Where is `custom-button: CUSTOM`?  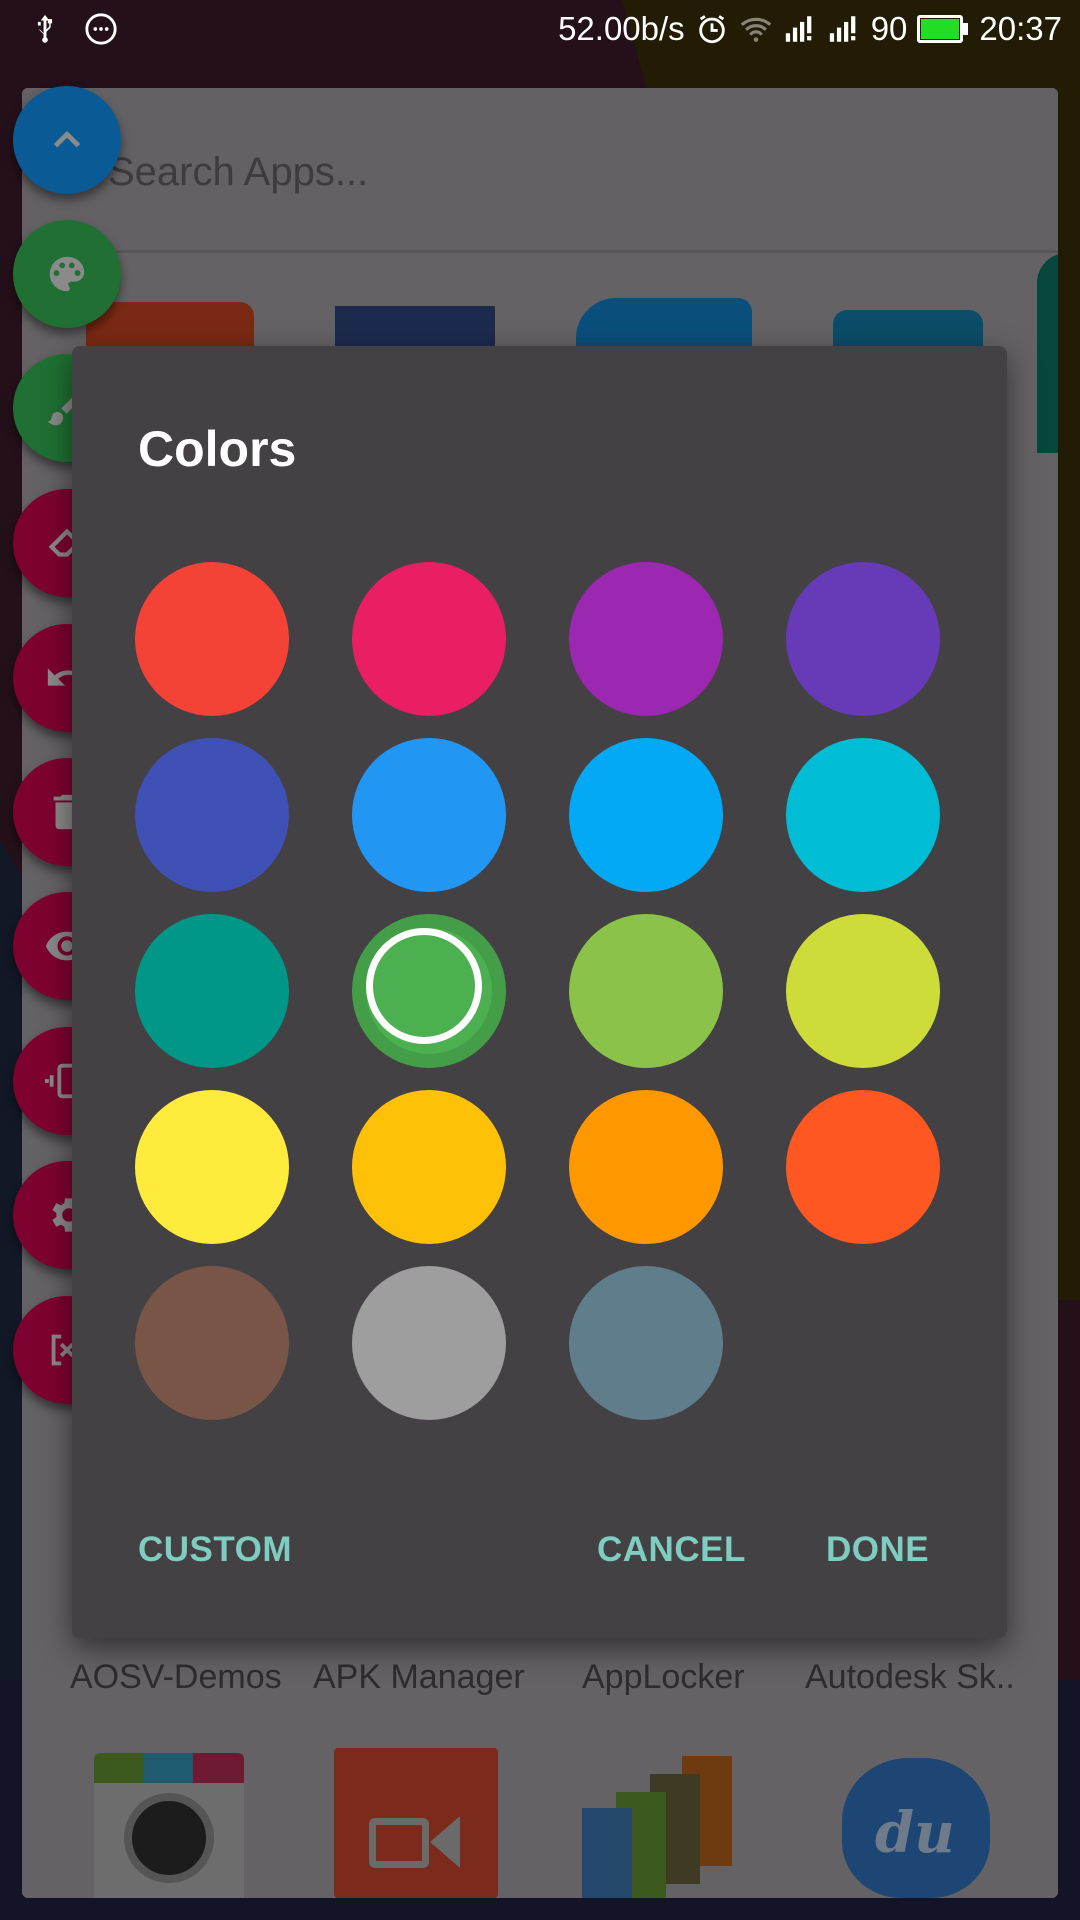
custom-button: CUSTOM is located at coordinates (215, 1550).